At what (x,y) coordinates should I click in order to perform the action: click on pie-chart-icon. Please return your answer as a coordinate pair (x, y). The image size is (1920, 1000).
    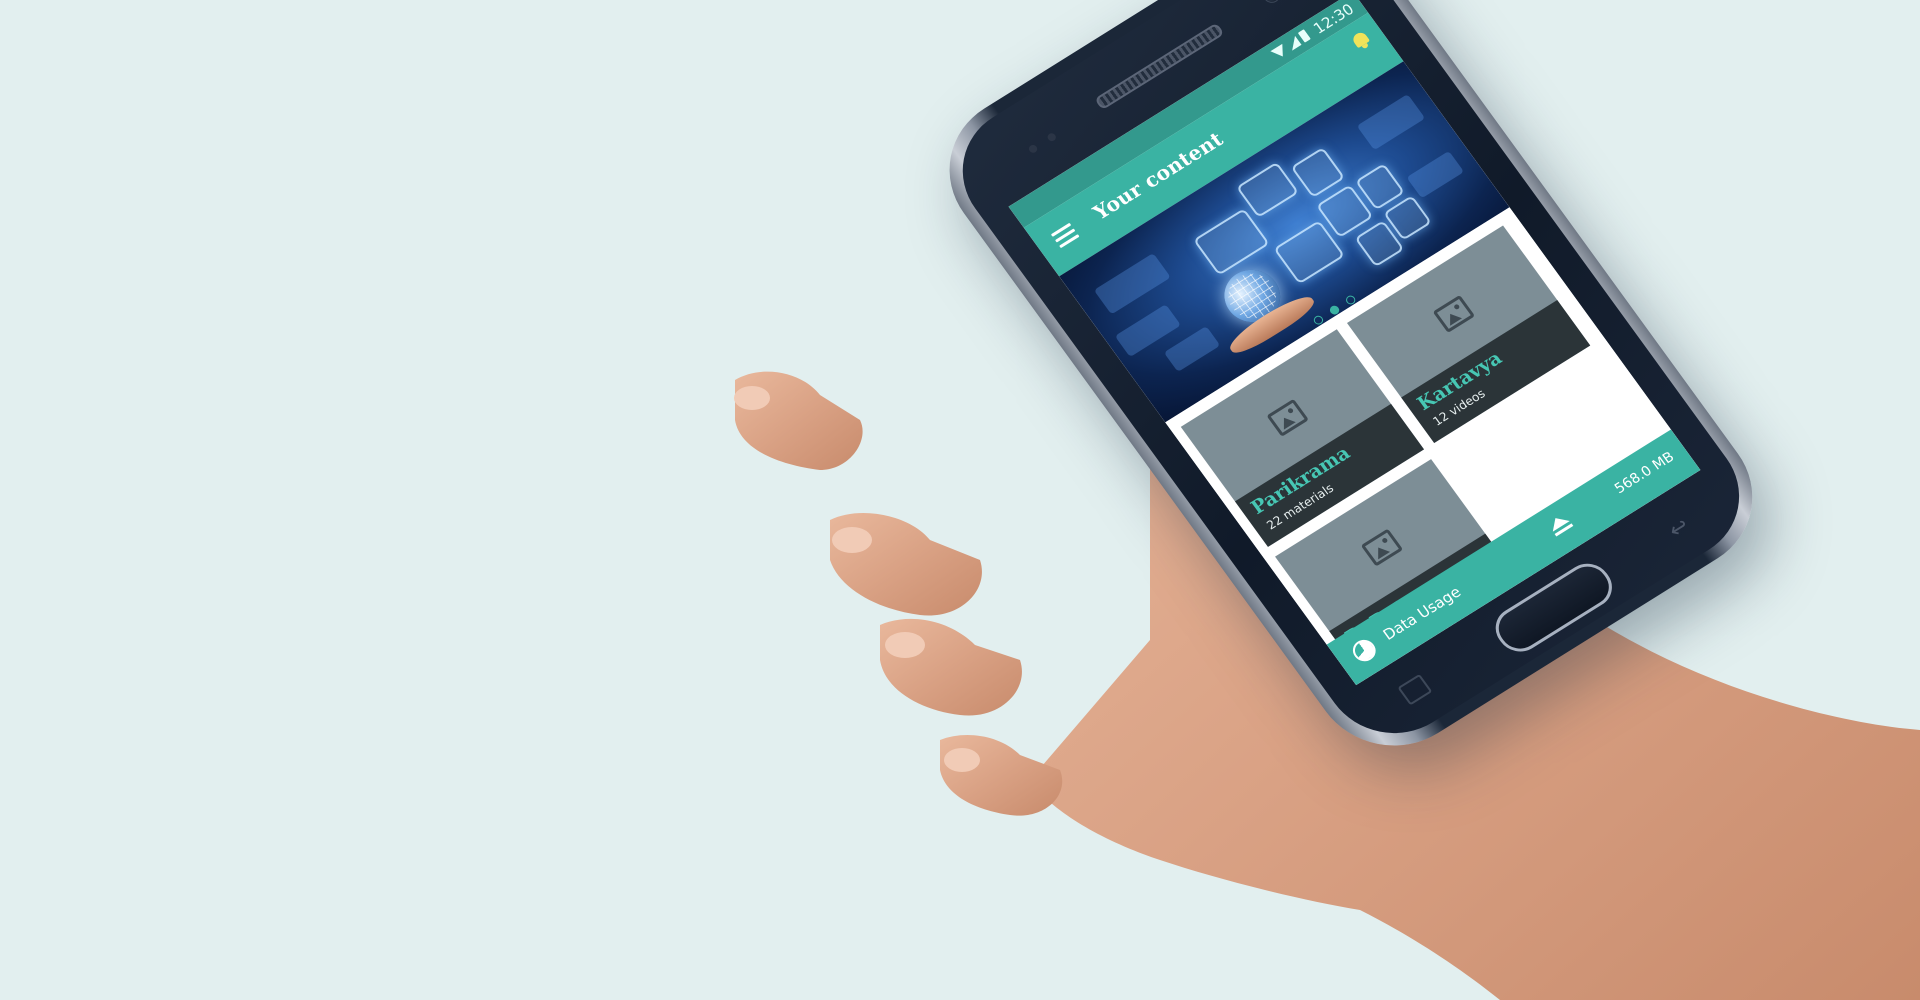
    Looking at the image, I should click on (1364, 650).